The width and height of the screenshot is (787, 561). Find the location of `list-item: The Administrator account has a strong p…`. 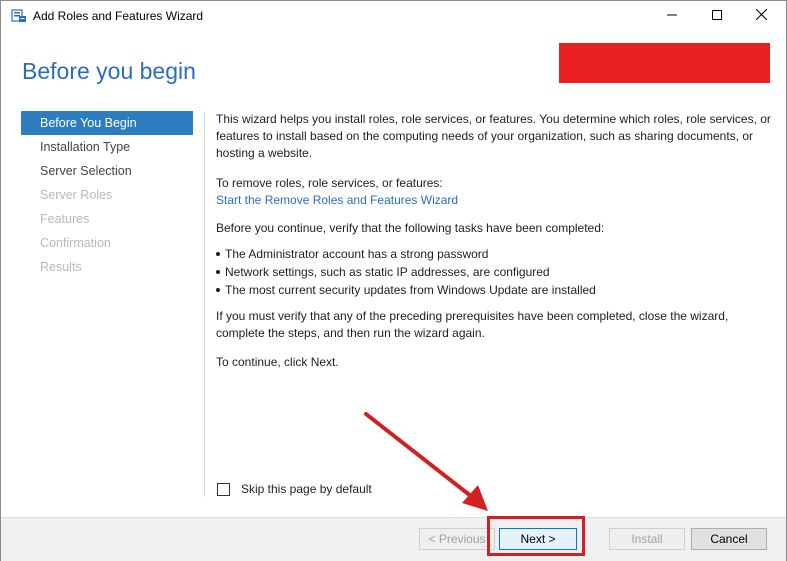

list-item: The Administrator account has a strong p… is located at coordinates (406, 254).